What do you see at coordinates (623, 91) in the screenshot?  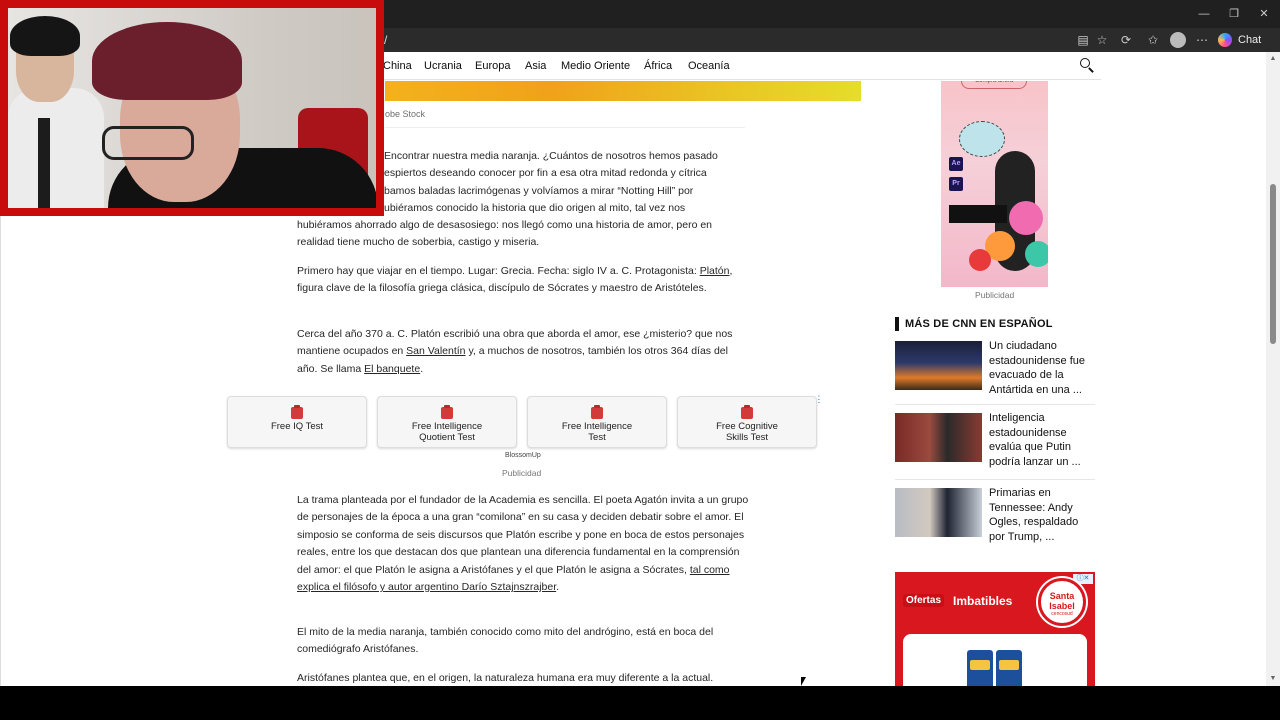 I see `article-hero-image` at bounding box center [623, 91].